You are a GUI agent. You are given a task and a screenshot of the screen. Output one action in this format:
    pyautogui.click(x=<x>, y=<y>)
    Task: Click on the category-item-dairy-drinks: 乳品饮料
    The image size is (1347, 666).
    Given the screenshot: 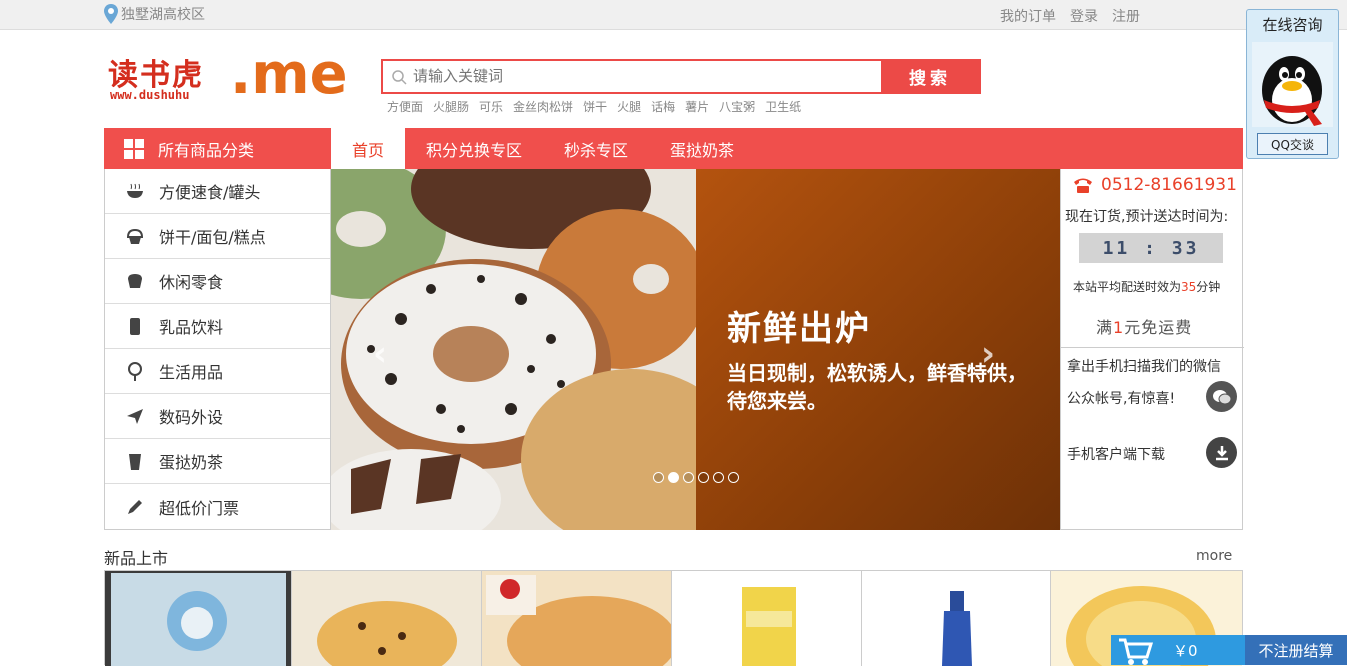 What is the action you would take?
    pyautogui.click(x=217, y=326)
    